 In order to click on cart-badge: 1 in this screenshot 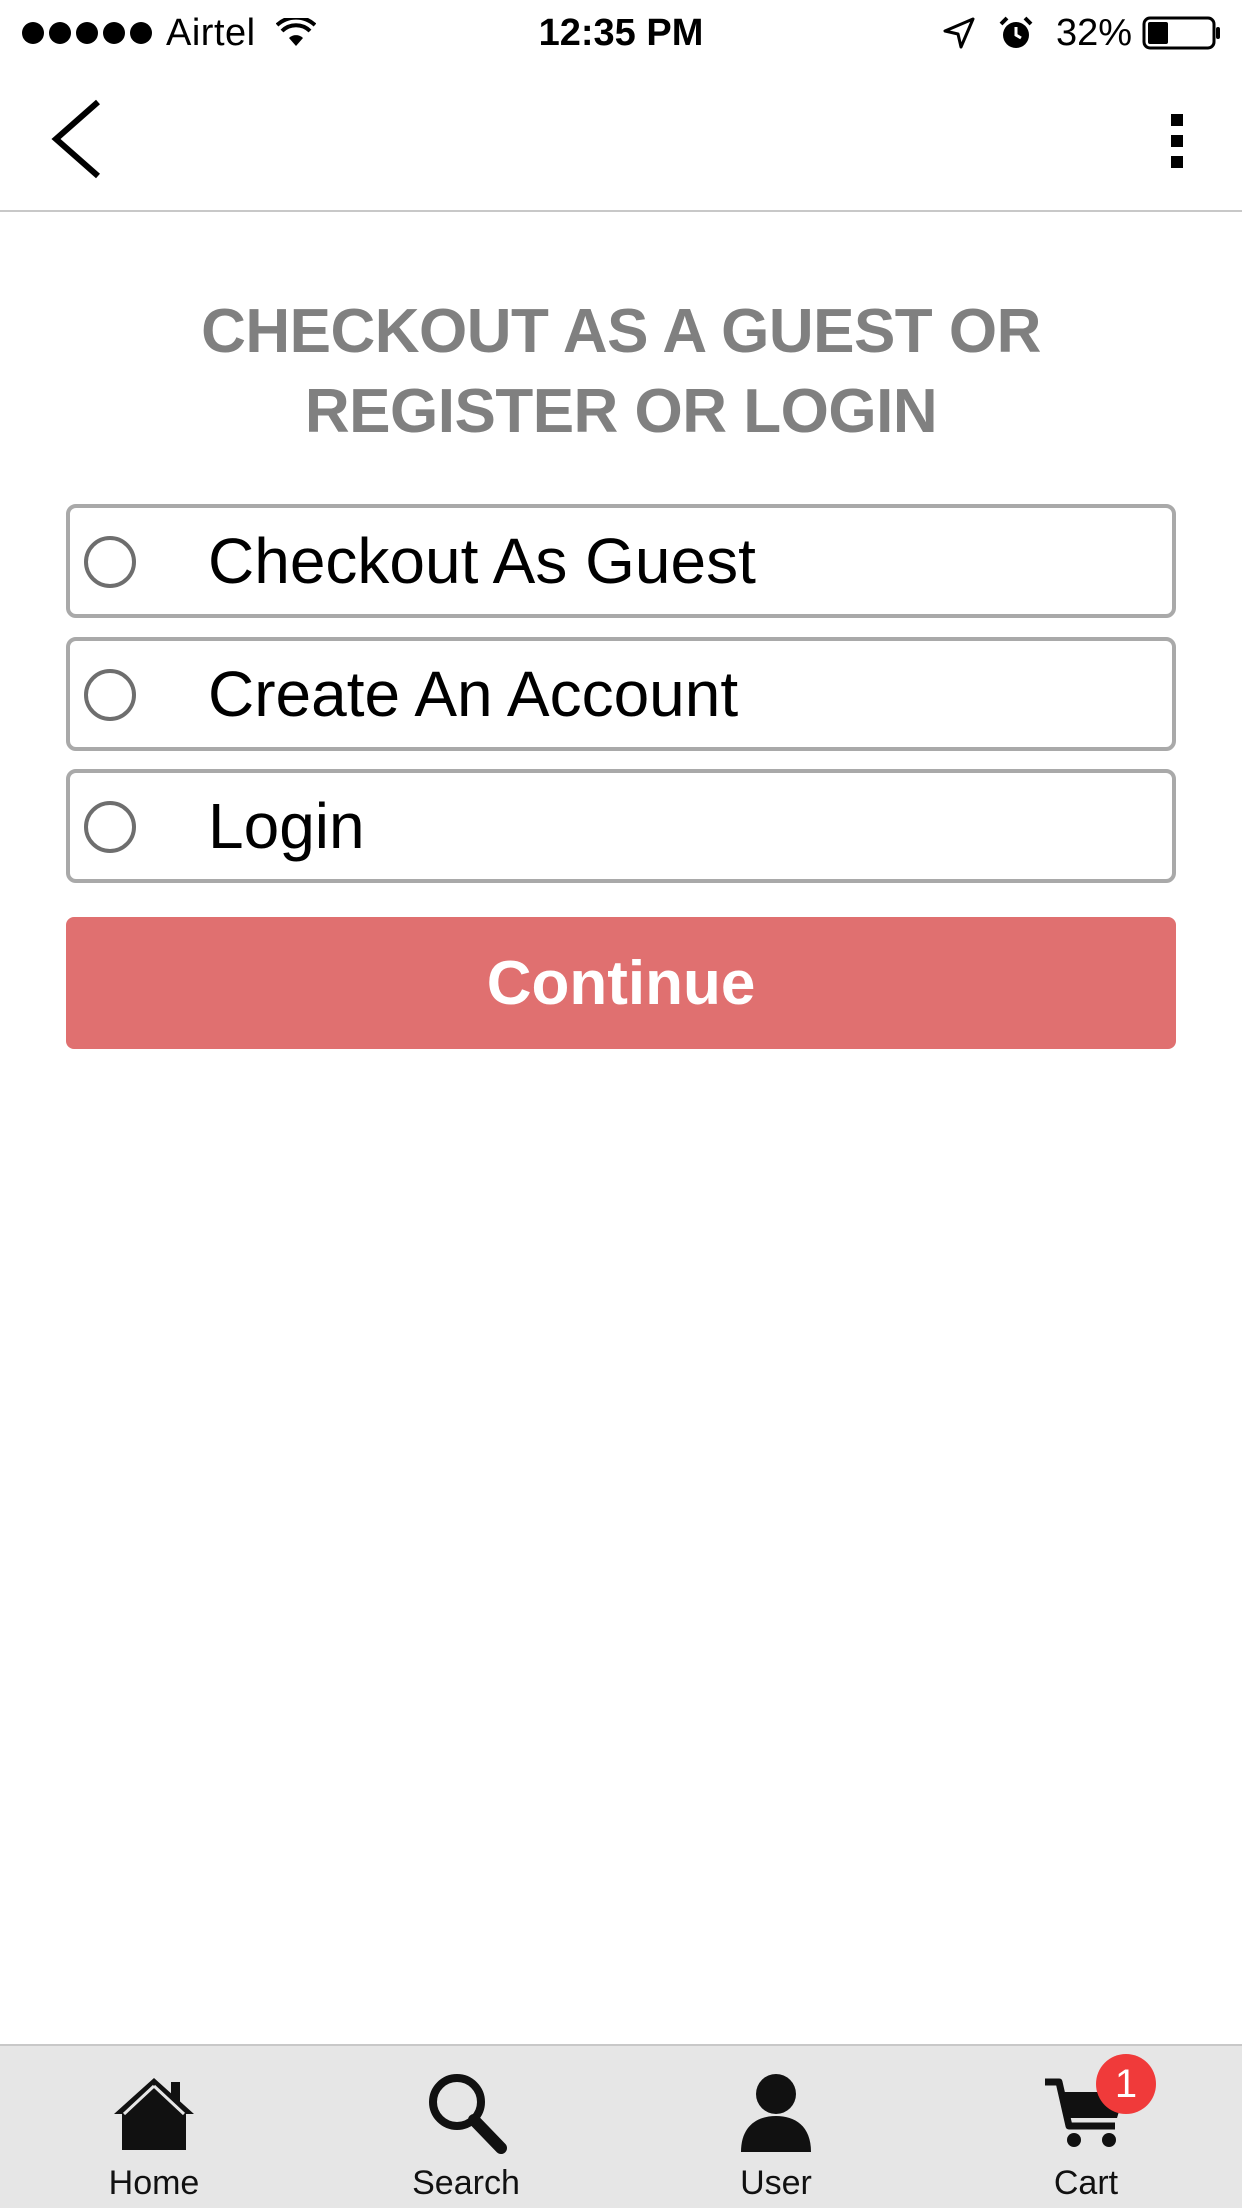, I will do `click(1126, 2084)`.